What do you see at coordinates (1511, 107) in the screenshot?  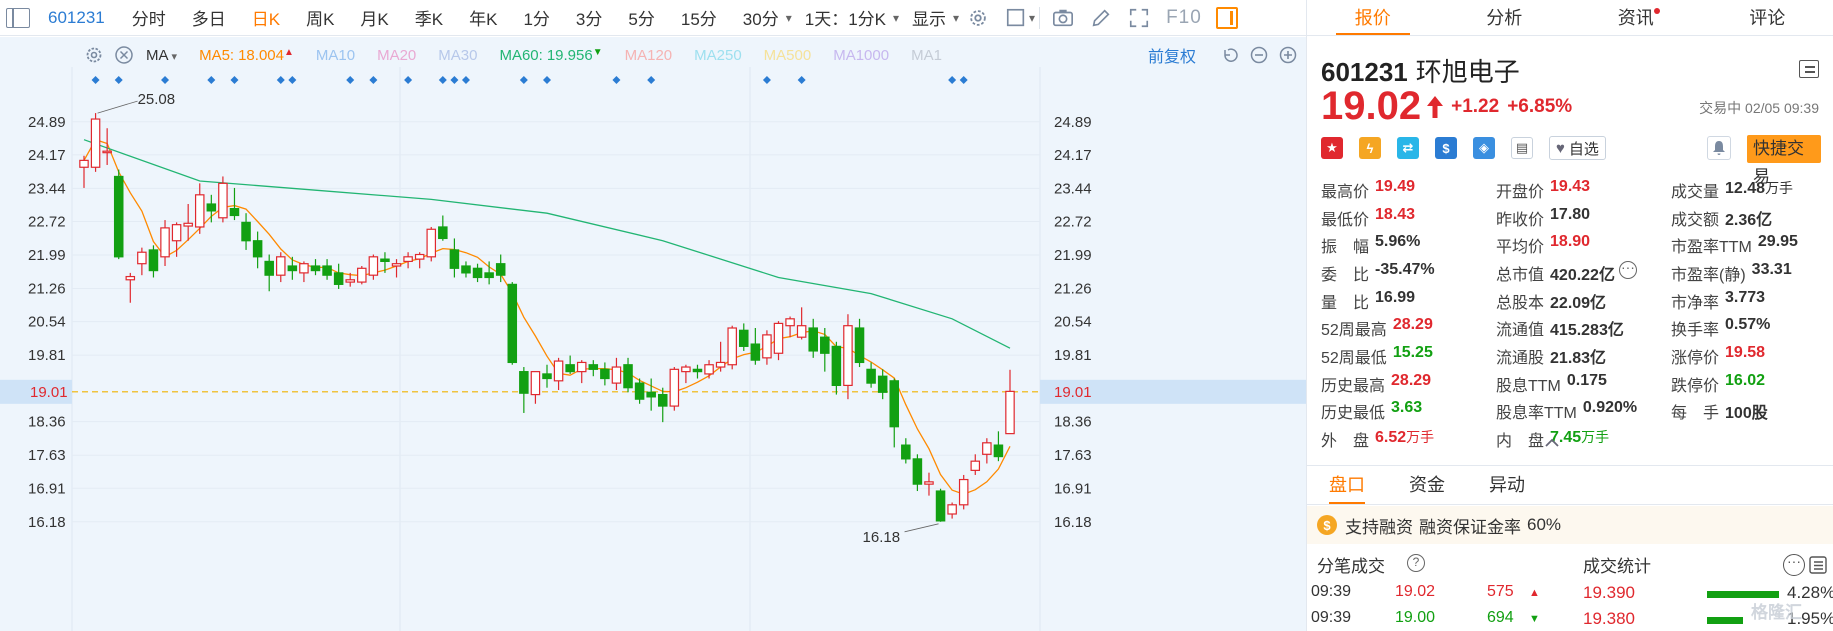 I see `price-change: +1.22 +6.85%` at bounding box center [1511, 107].